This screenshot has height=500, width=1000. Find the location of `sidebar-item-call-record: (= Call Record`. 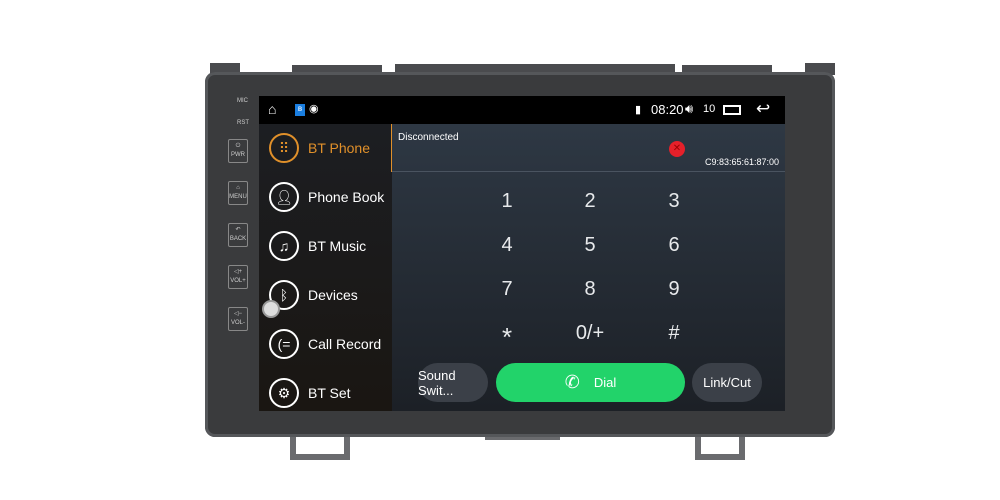

sidebar-item-call-record: (= Call Record is located at coordinates (331, 344).